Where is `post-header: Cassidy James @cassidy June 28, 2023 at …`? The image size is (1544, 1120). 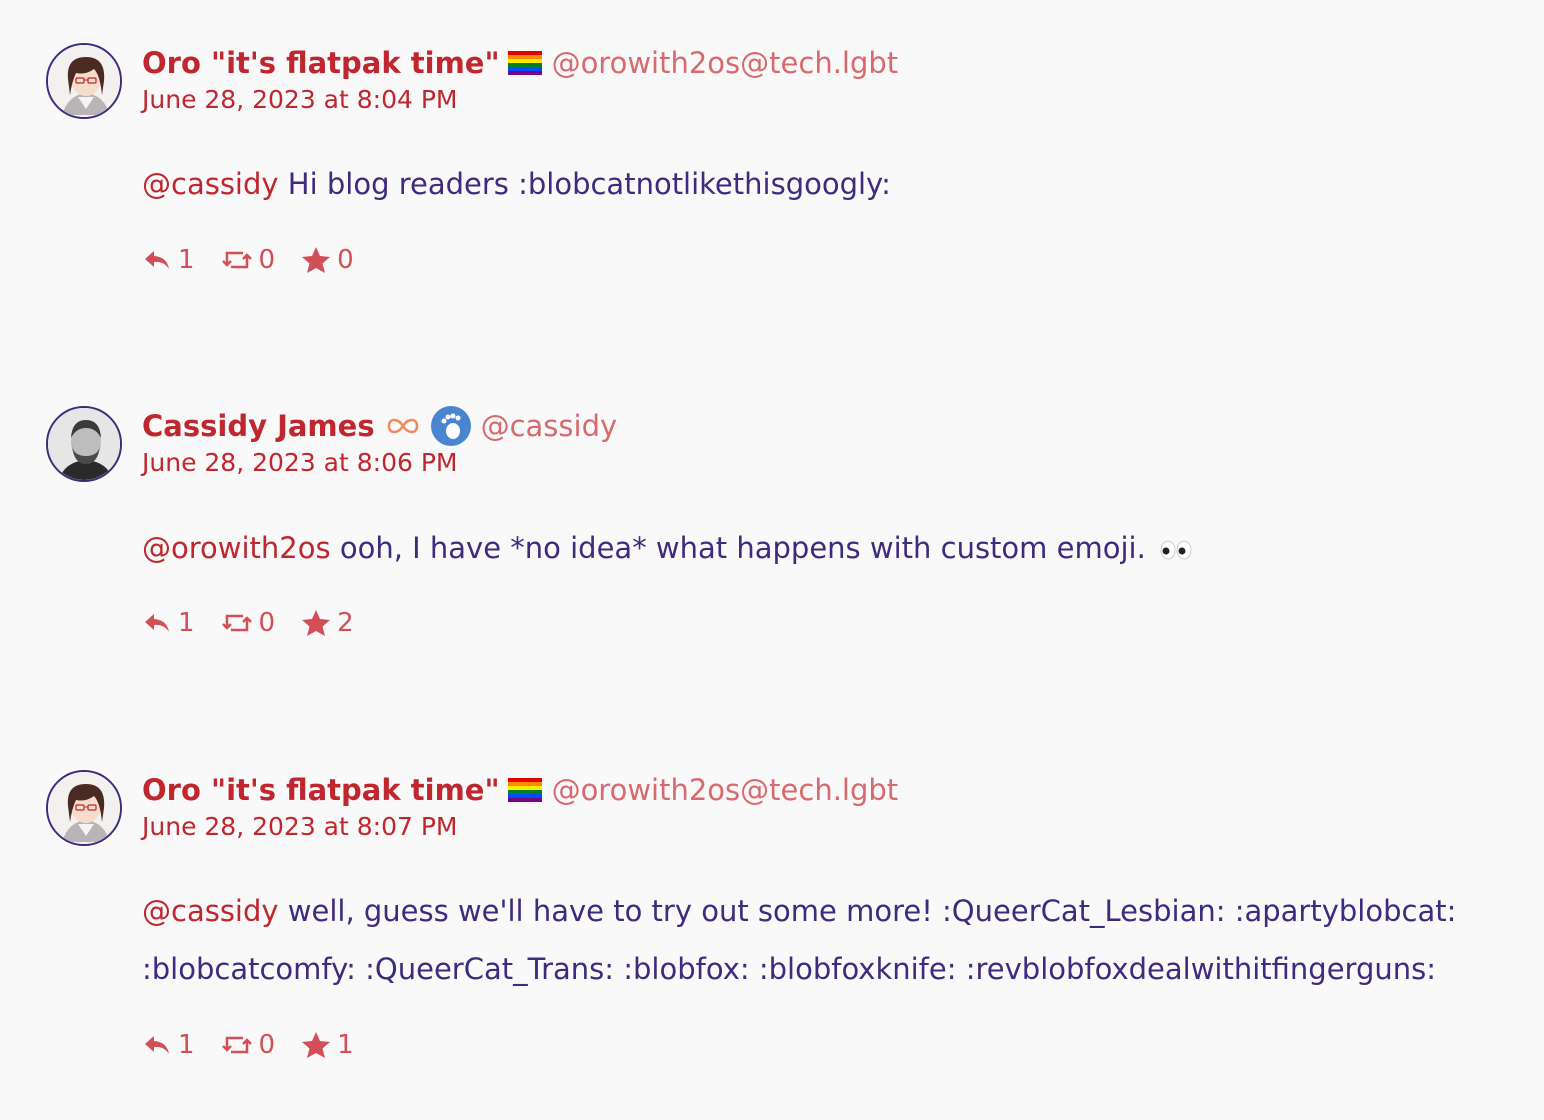 post-header: Cassidy James @cassidy June 28, 2023 at … is located at coordinates (379, 441).